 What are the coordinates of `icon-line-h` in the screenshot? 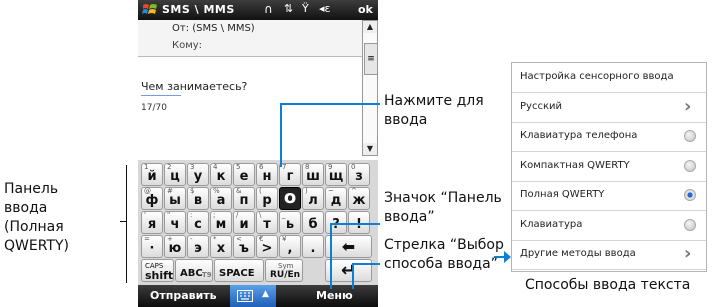 It's located at (355, 224).